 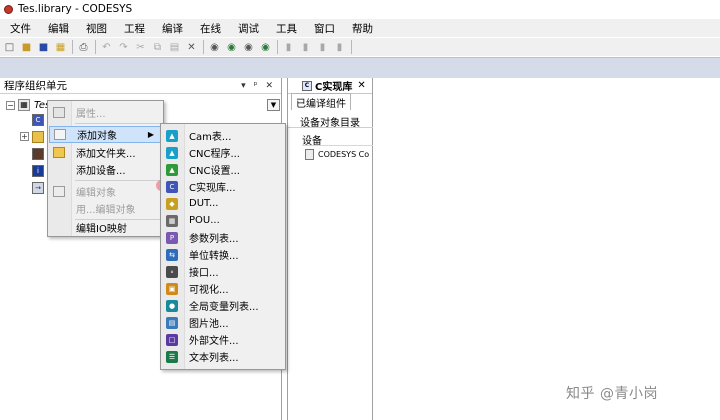 What do you see at coordinates (322, 47) in the screenshot?
I see `previous-bookmark-icon: ▮` at bounding box center [322, 47].